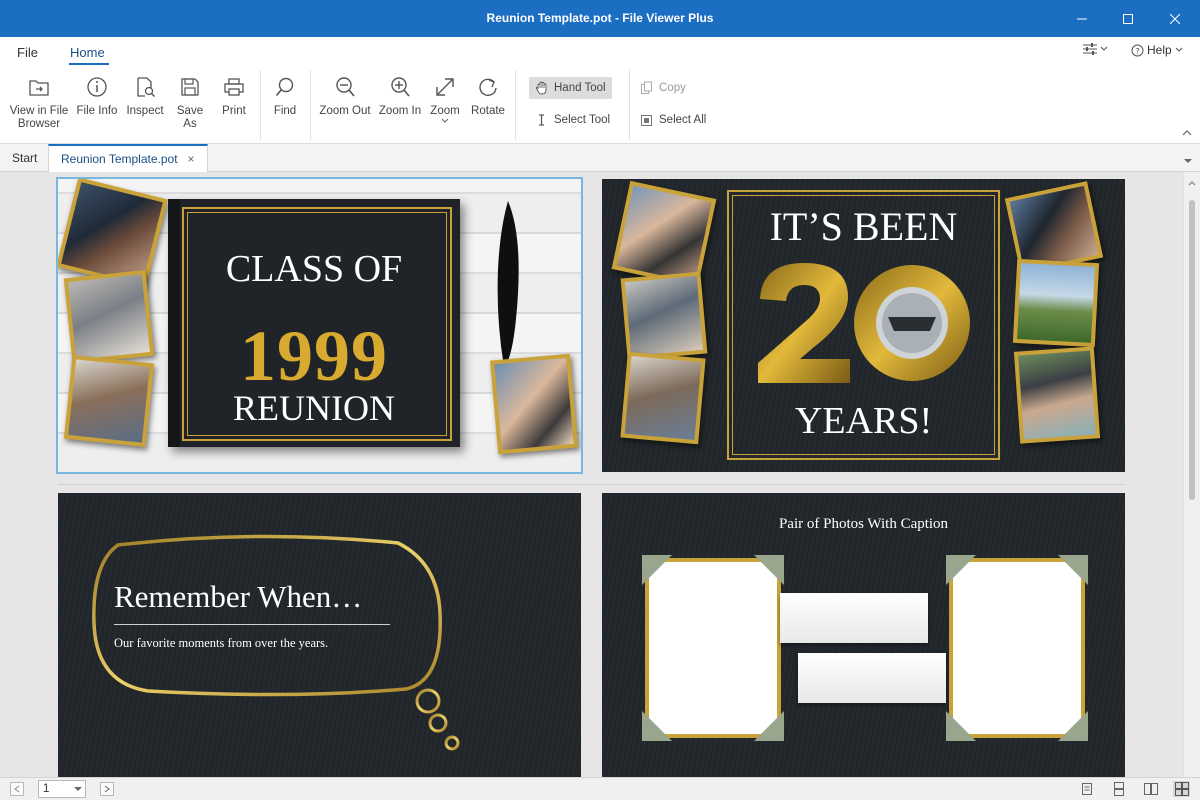 Image resolution: width=1200 pixels, height=800 pixels. What do you see at coordinates (1017, 648) in the screenshot?
I see `photo-frame-right` at bounding box center [1017, 648].